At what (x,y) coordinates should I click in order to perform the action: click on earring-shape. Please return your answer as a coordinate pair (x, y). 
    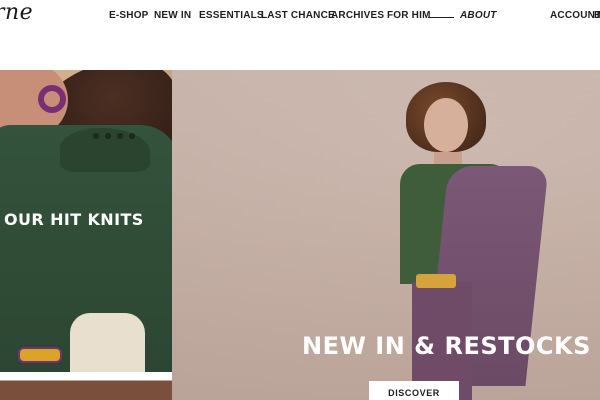
    Looking at the image, I should click on (52, 99).